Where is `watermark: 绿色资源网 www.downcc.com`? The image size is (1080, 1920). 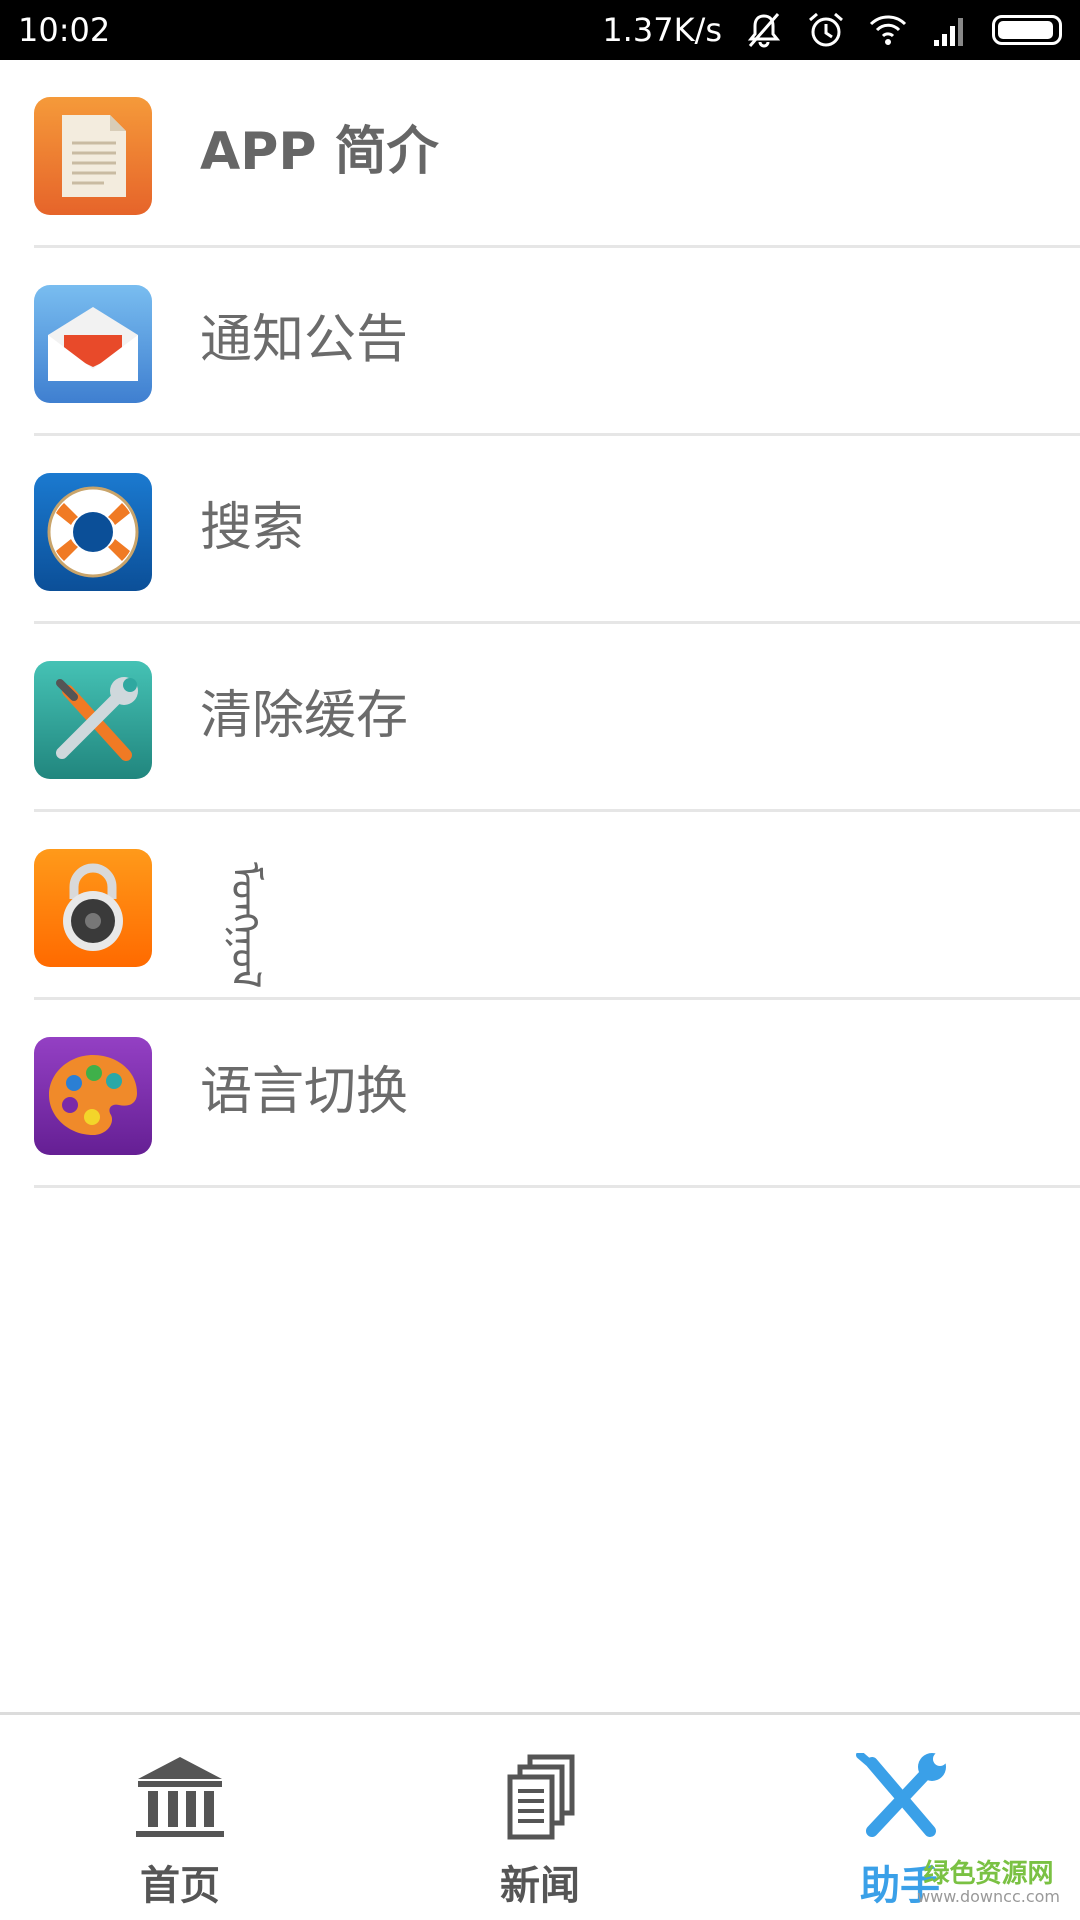 watermark: 绿色资源网 www.downcc.com is located at coordinates (988, 1883).